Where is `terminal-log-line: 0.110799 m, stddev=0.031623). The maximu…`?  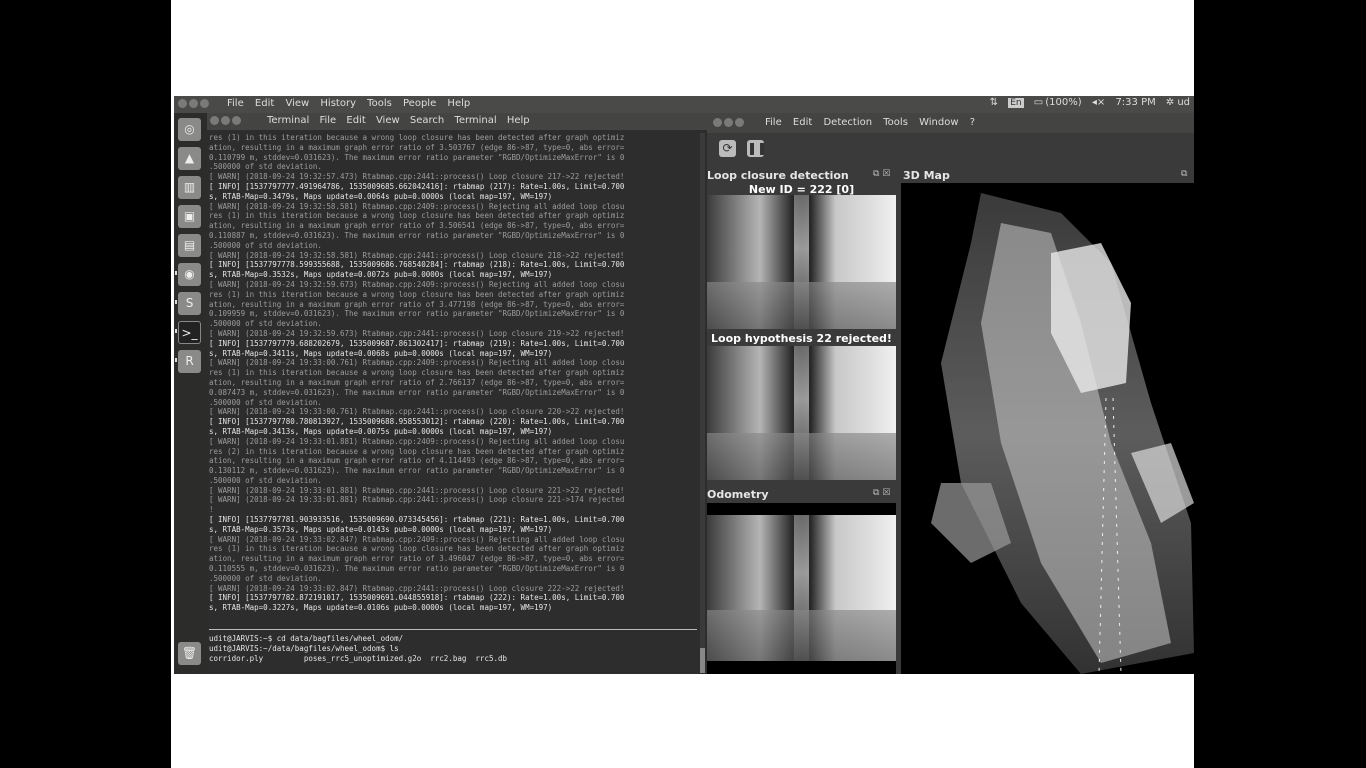 terminal-log-line: 0.110799 m, stddev=0.031623). The maximu… is located at coordinates (417, 157).